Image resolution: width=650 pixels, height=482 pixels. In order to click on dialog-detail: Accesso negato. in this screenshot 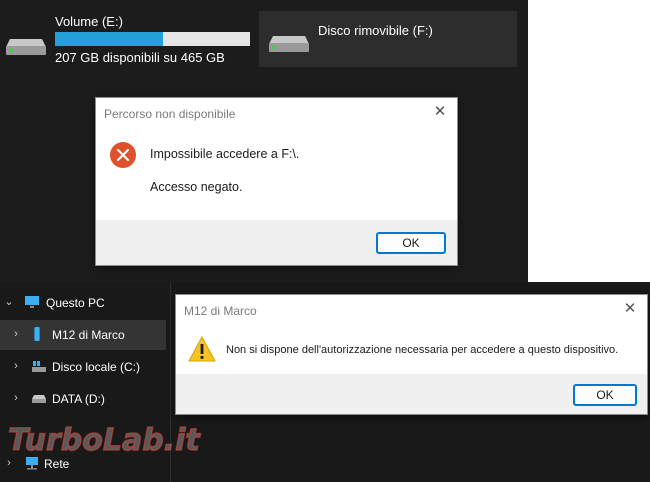, I will do `click(196, 187)`.